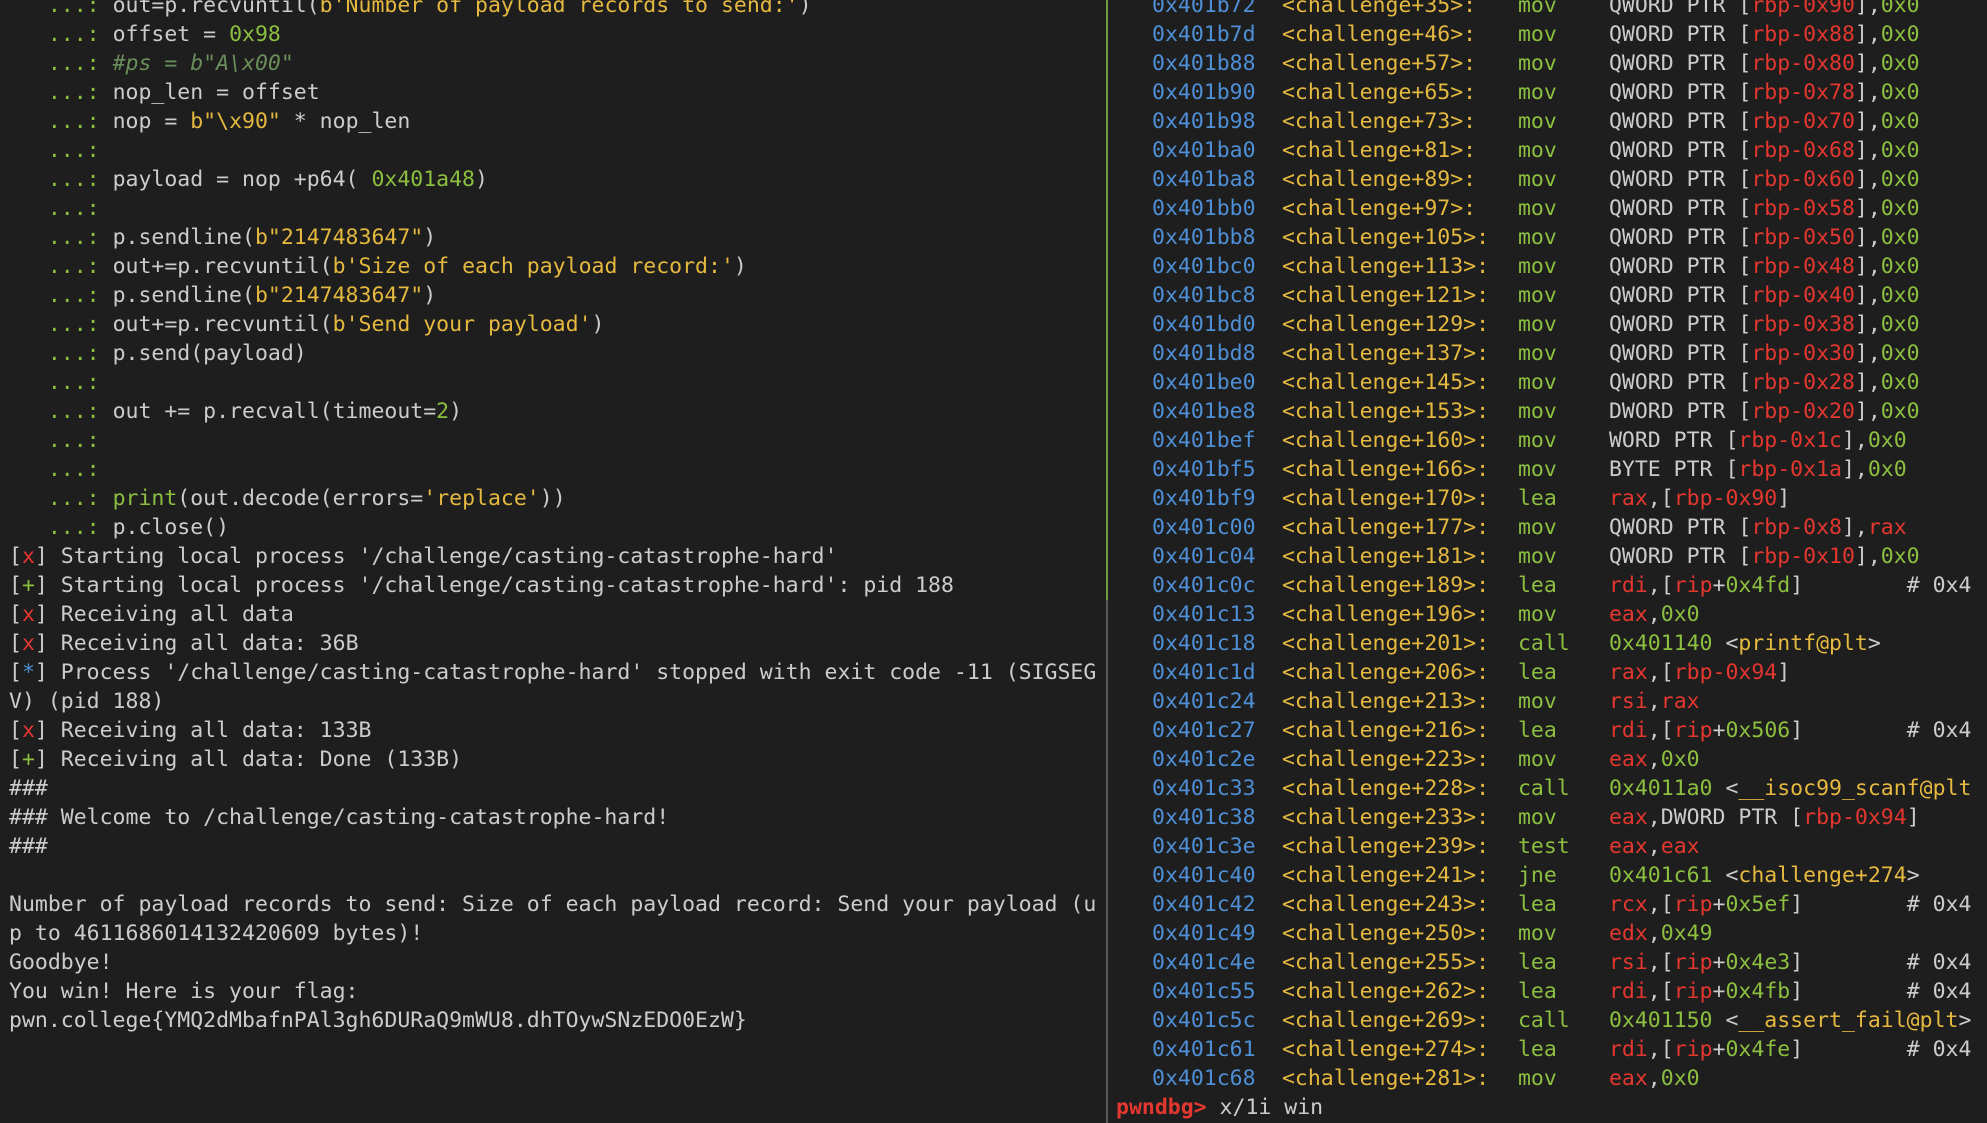  What do you see at coordinates (1803, 9) in the screenshot?
I see `text-segment: rbp-0x90` at bounding box center [1803, 9].